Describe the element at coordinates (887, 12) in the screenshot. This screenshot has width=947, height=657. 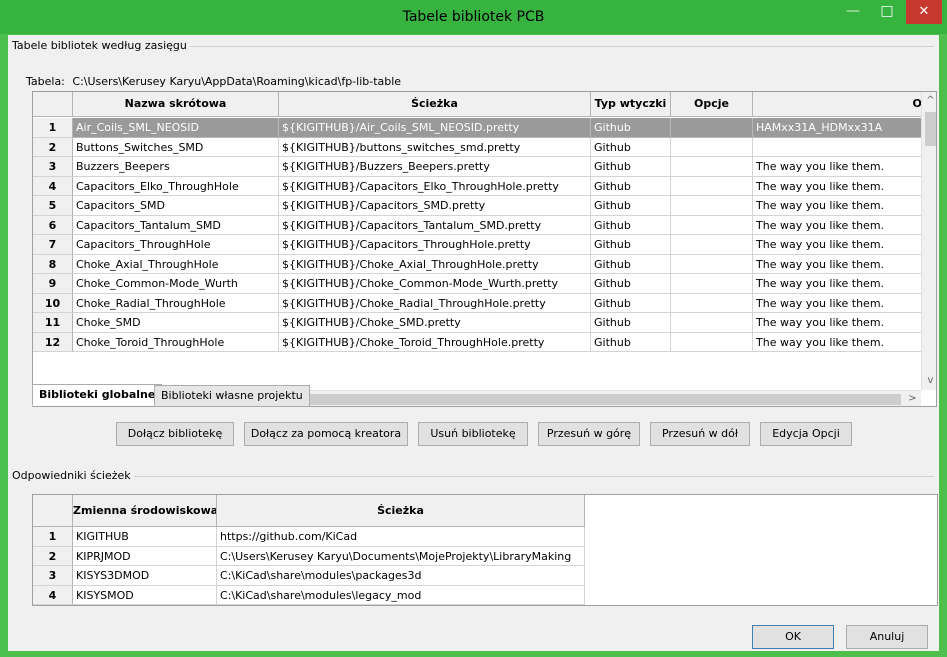
I see `maximize-icon: □` at that location.